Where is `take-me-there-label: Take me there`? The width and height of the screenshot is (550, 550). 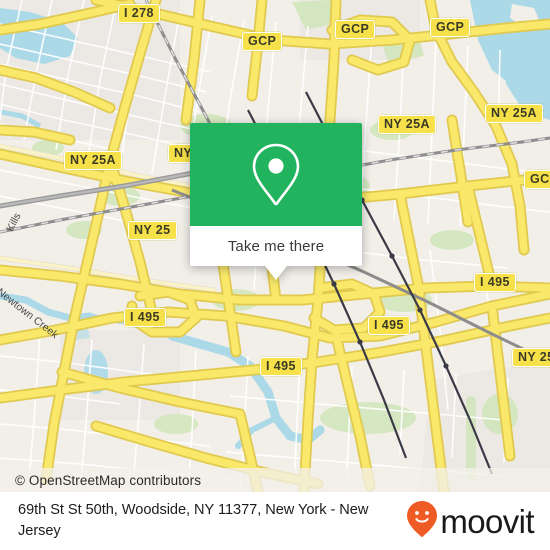 take-me-there-label: Take me there is located at coordinates (276, 246).